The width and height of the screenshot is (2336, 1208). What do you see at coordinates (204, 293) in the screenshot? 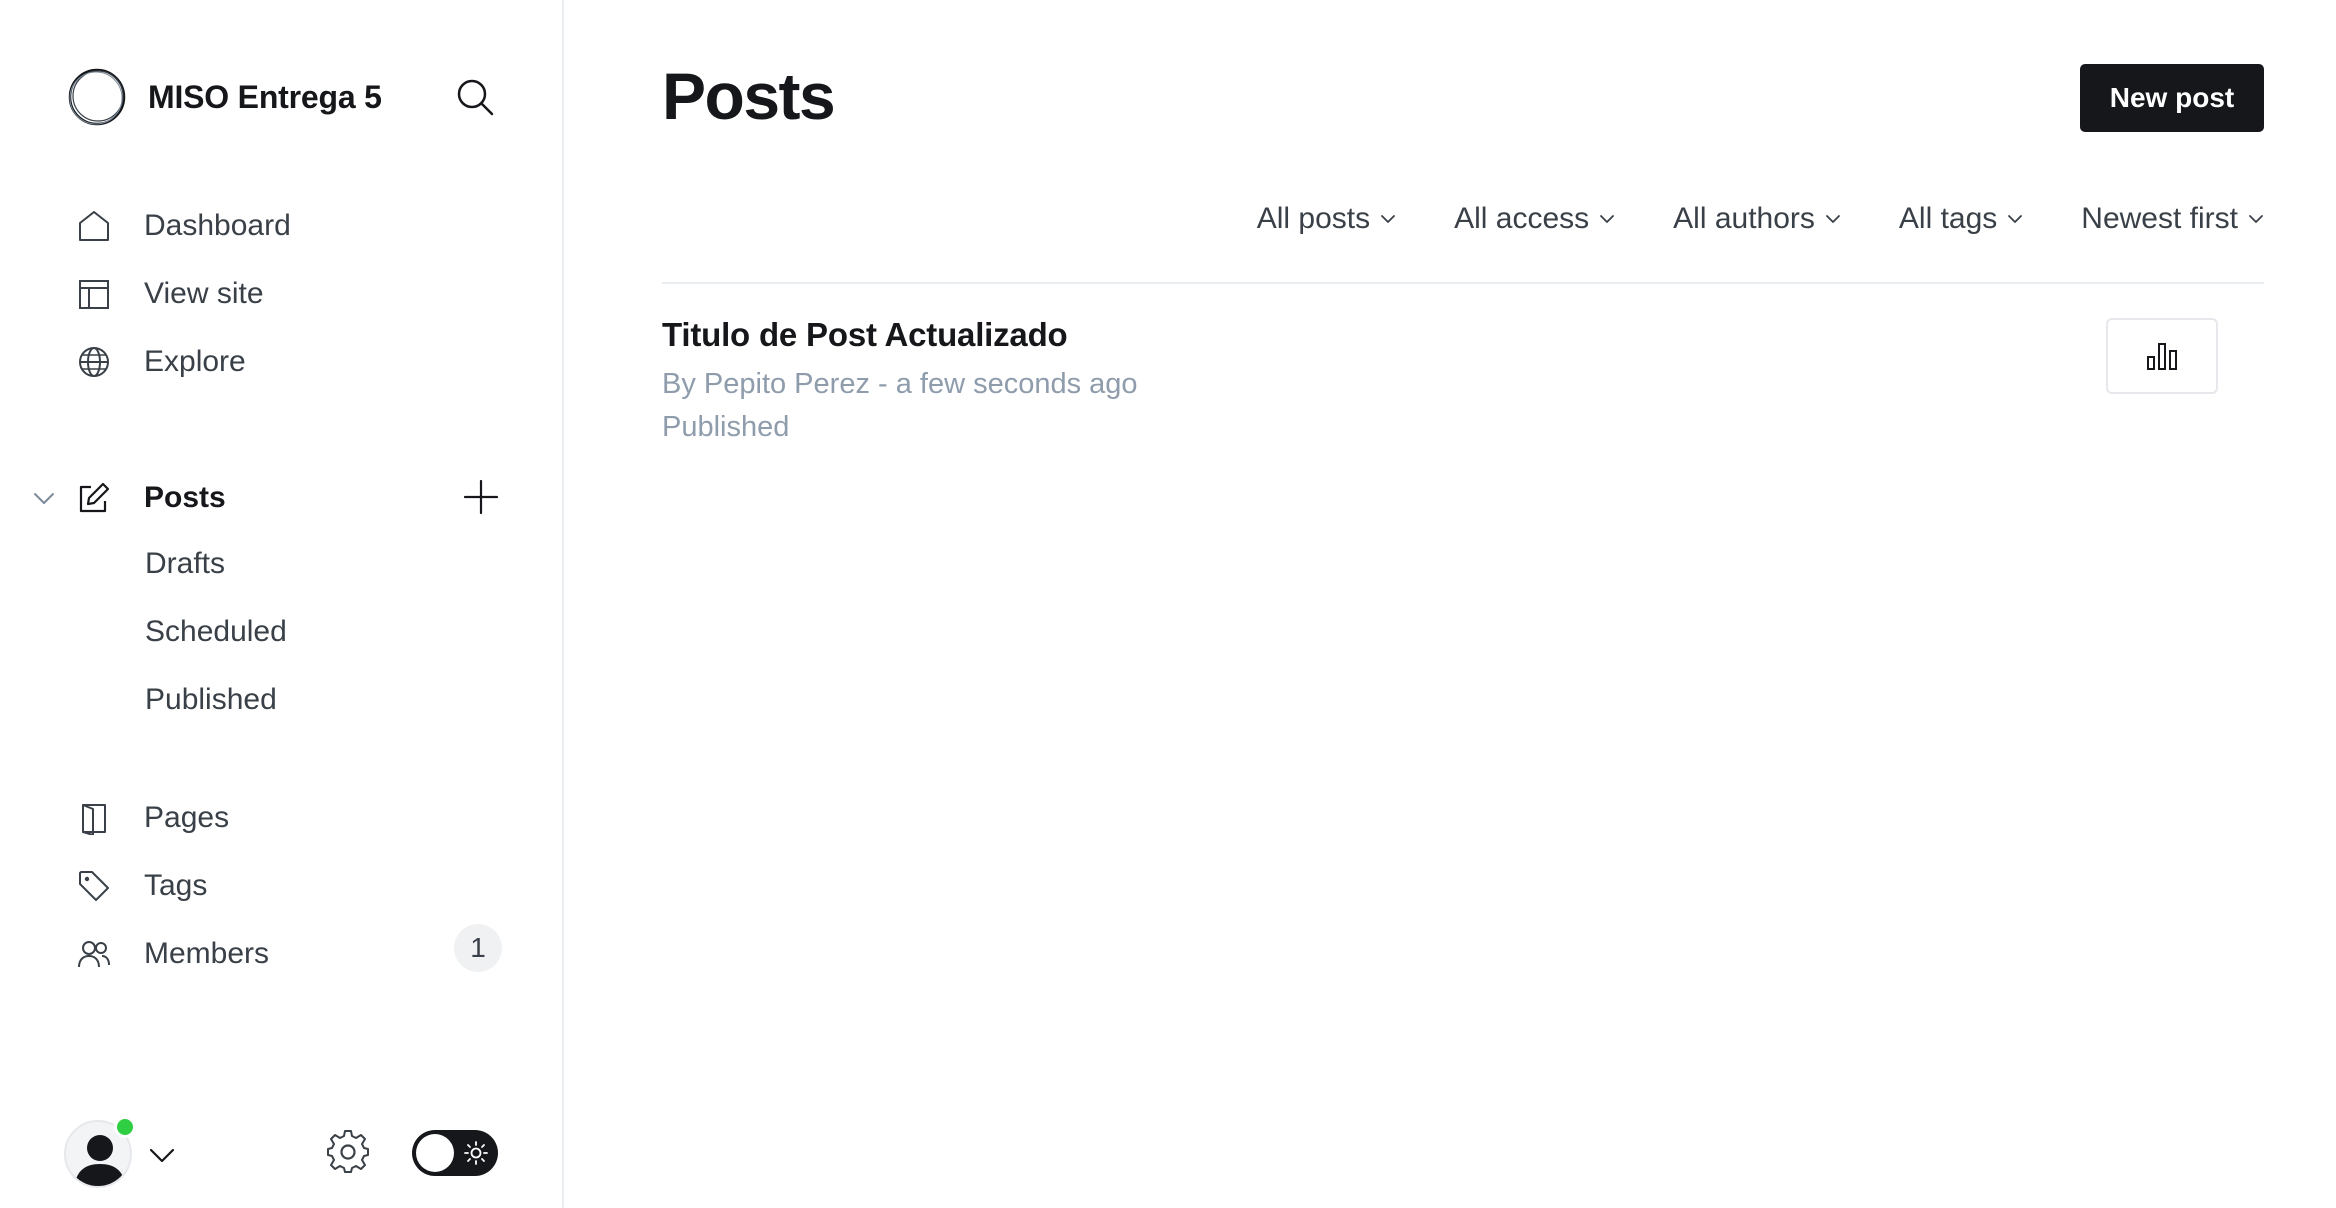
I see `sidebar-item-label: View site` at bounding box center [204, 293].